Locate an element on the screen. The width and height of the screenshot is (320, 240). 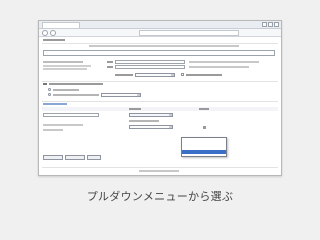
url-field is located at coordinates (189, 33).